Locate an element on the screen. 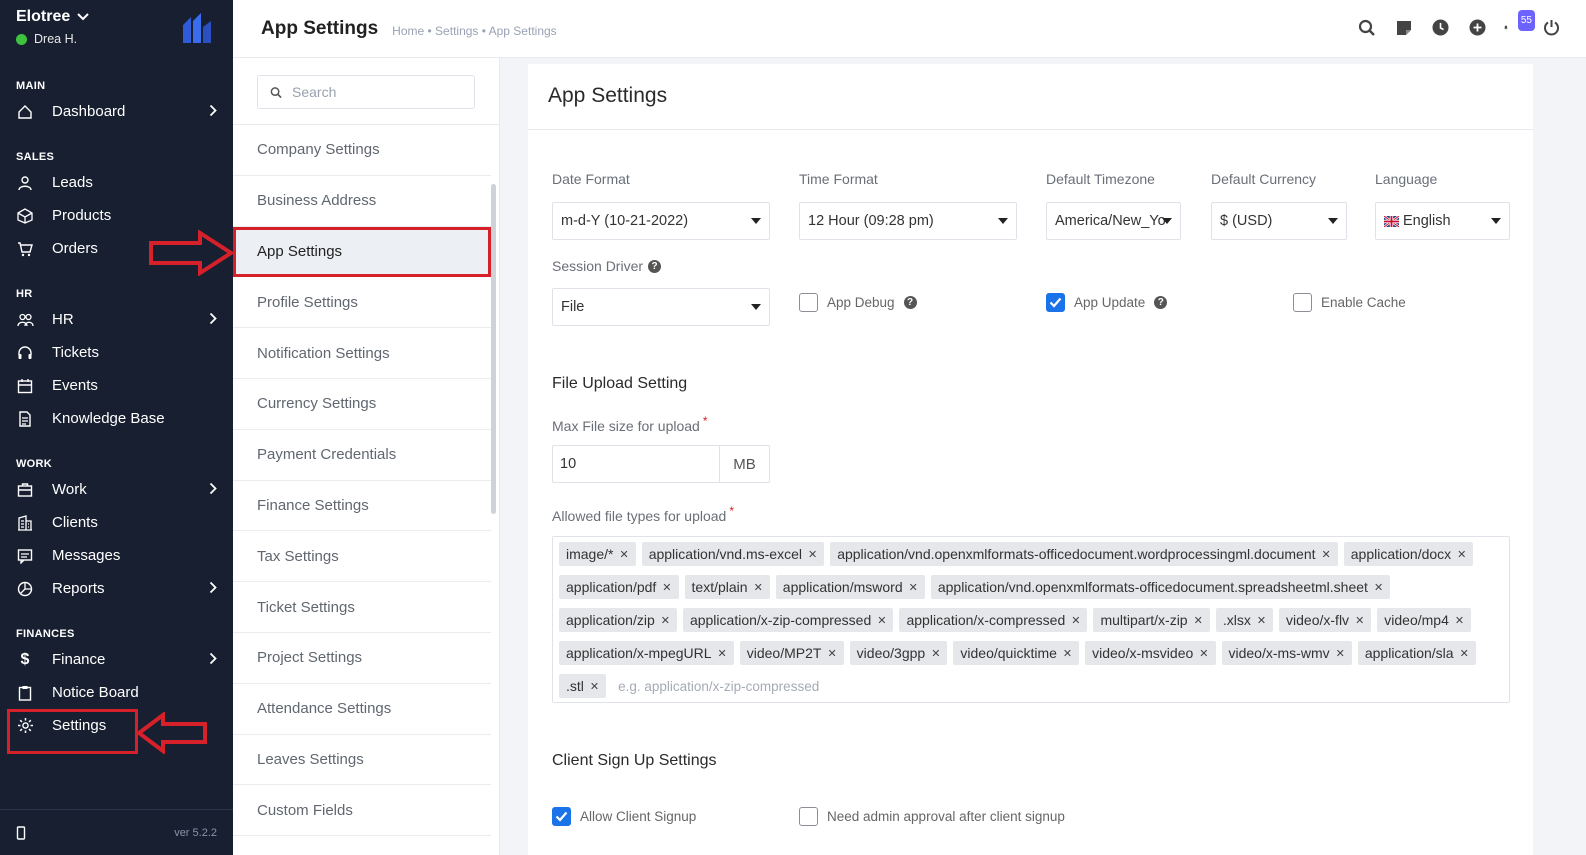 The height and width of the screenshot is (855, 1586). enable-cache-checkbox-row: Enable Cache is located at coordinates (1349, 302).